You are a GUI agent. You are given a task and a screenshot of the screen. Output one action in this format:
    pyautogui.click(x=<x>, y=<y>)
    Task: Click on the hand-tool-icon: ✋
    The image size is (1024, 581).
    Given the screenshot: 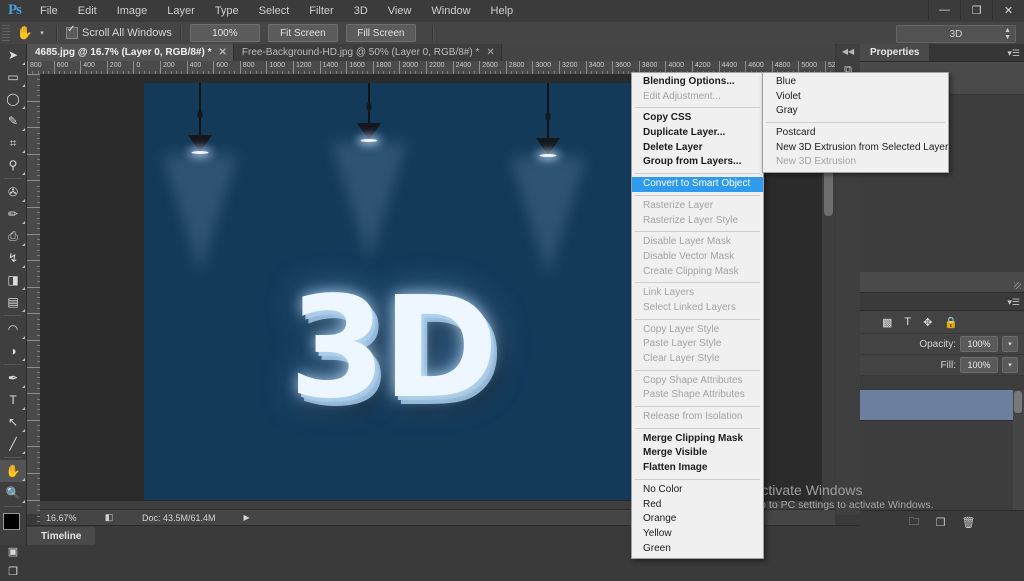 What is the action you would take?
    pyautogui.click(x=25, y=33)
    